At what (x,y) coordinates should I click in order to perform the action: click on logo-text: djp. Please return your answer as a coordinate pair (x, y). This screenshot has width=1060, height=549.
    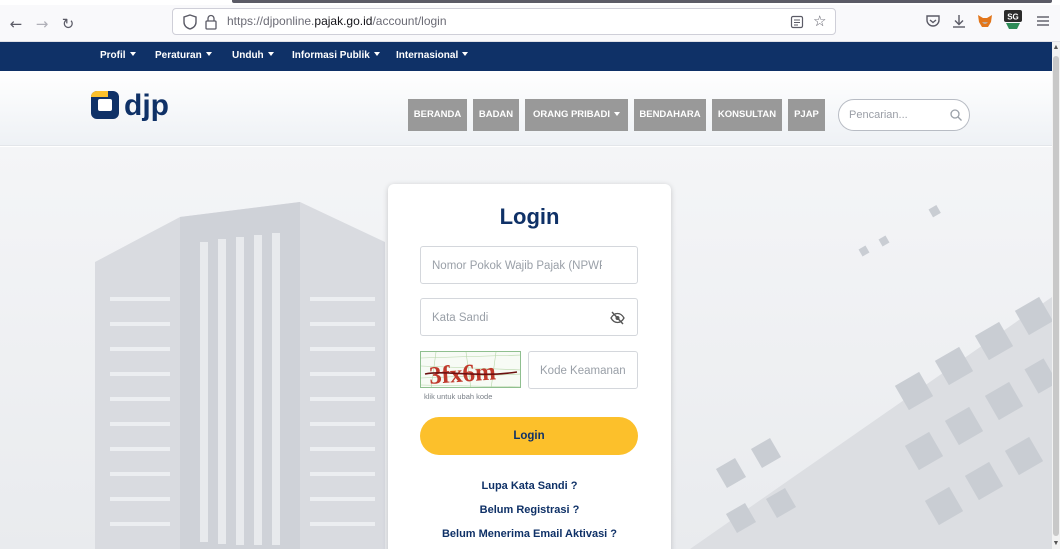
    Looking at the image, I should click on (146, 105).